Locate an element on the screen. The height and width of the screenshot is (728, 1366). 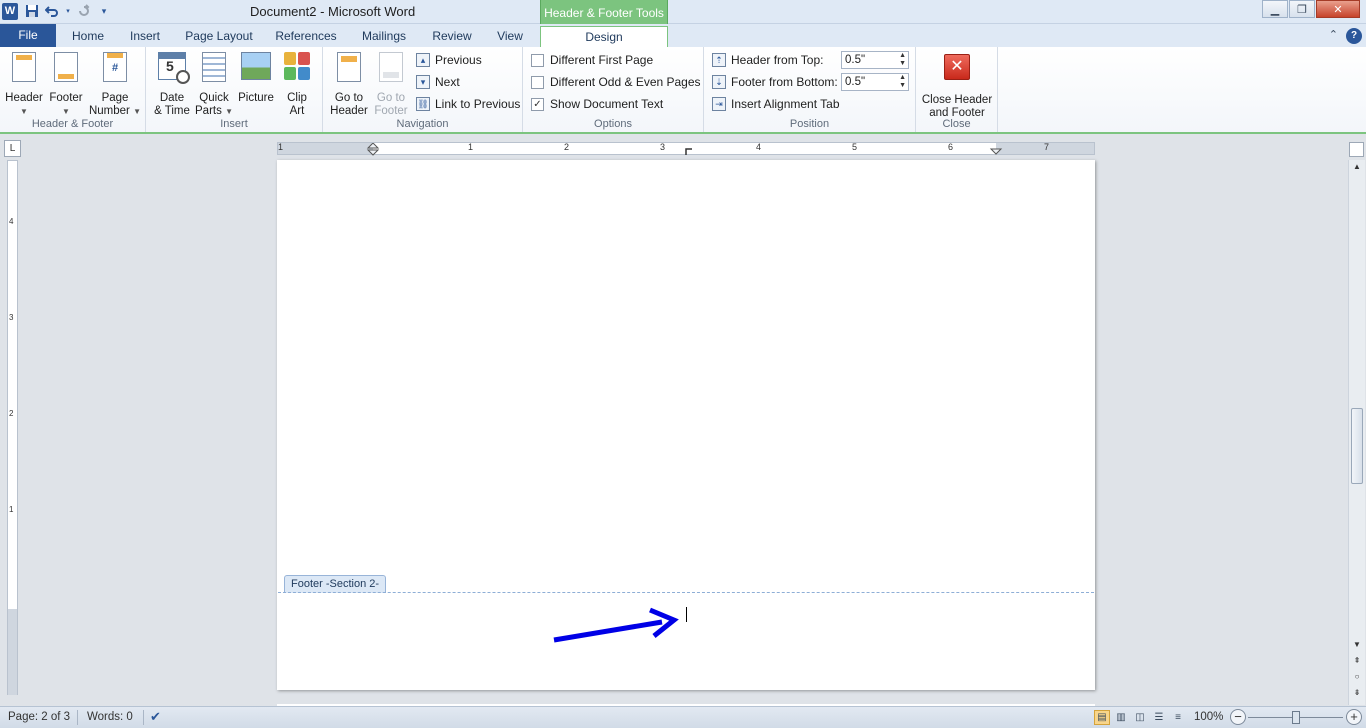
close-header-footer-button: ✕ Close Header and Footer is located at coordinates (957, 86).